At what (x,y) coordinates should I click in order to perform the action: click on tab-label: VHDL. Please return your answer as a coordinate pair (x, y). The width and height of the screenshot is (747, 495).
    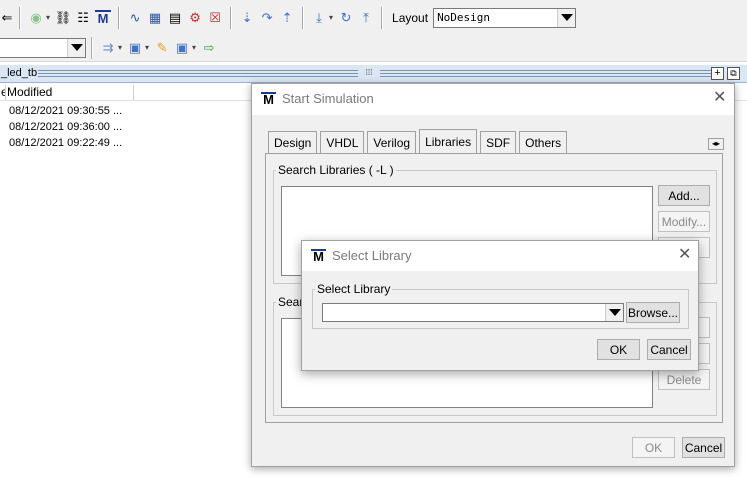
    Looking at the image, I should click on (342, 142).